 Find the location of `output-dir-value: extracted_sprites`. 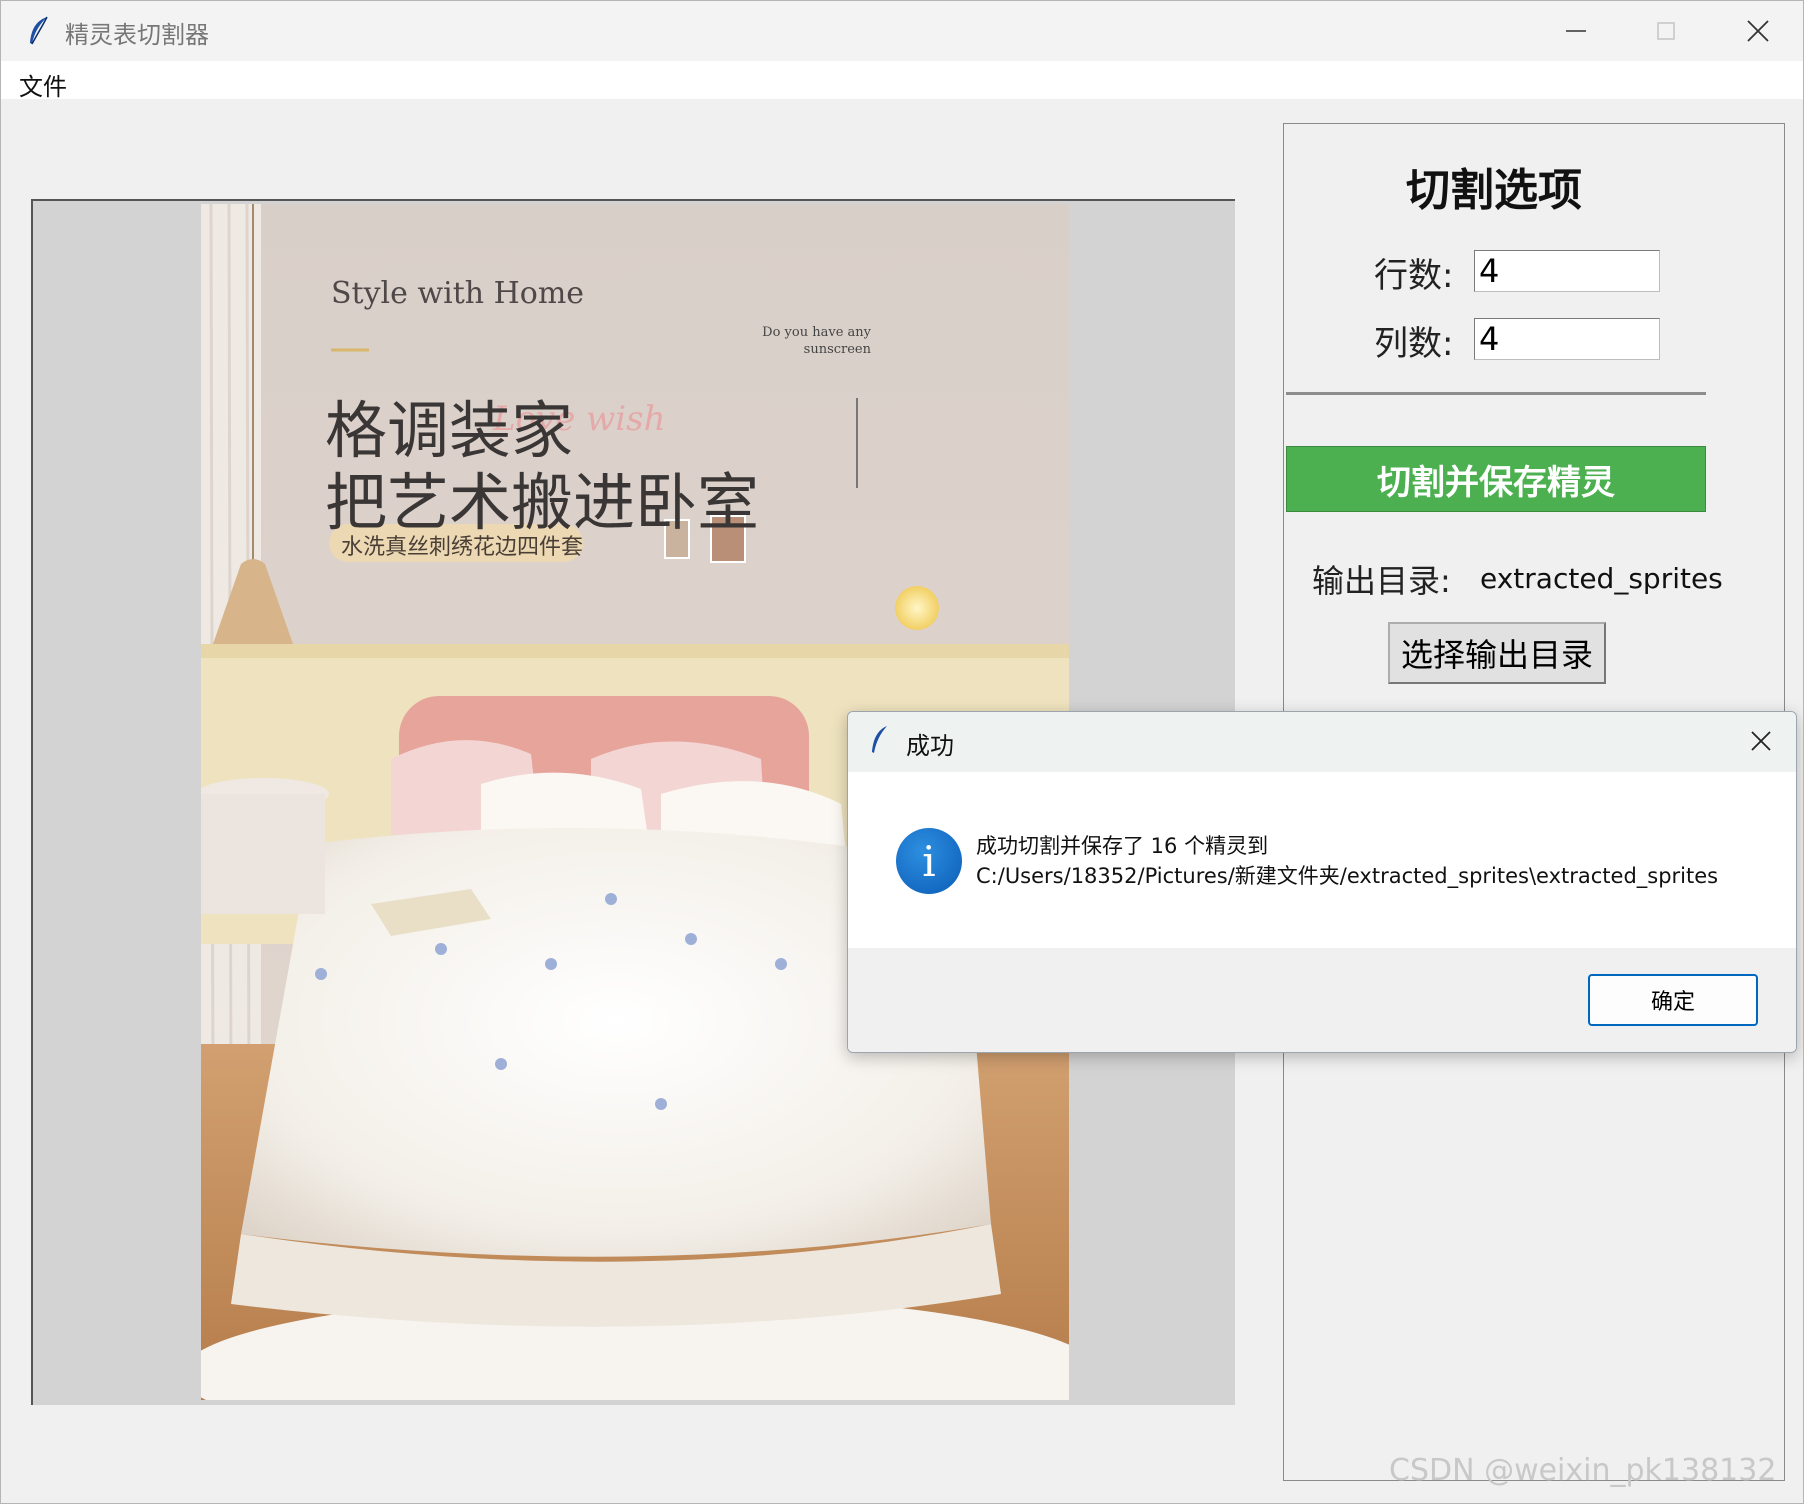

output-dir-value: extracted_sprites is located at coordinates (1601, 578).